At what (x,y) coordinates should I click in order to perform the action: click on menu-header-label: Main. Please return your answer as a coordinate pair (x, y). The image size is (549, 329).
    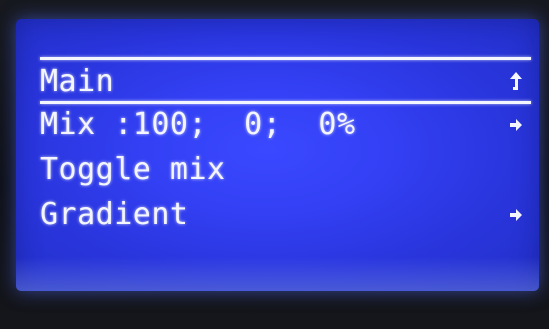
    Looking at the image, I should click on (77, 81).